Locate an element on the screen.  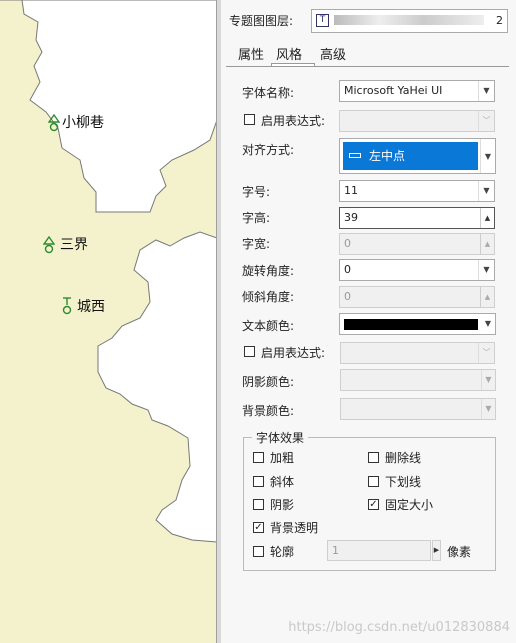
outline-unit-label: 像素 is located at coordinates (459, 552).